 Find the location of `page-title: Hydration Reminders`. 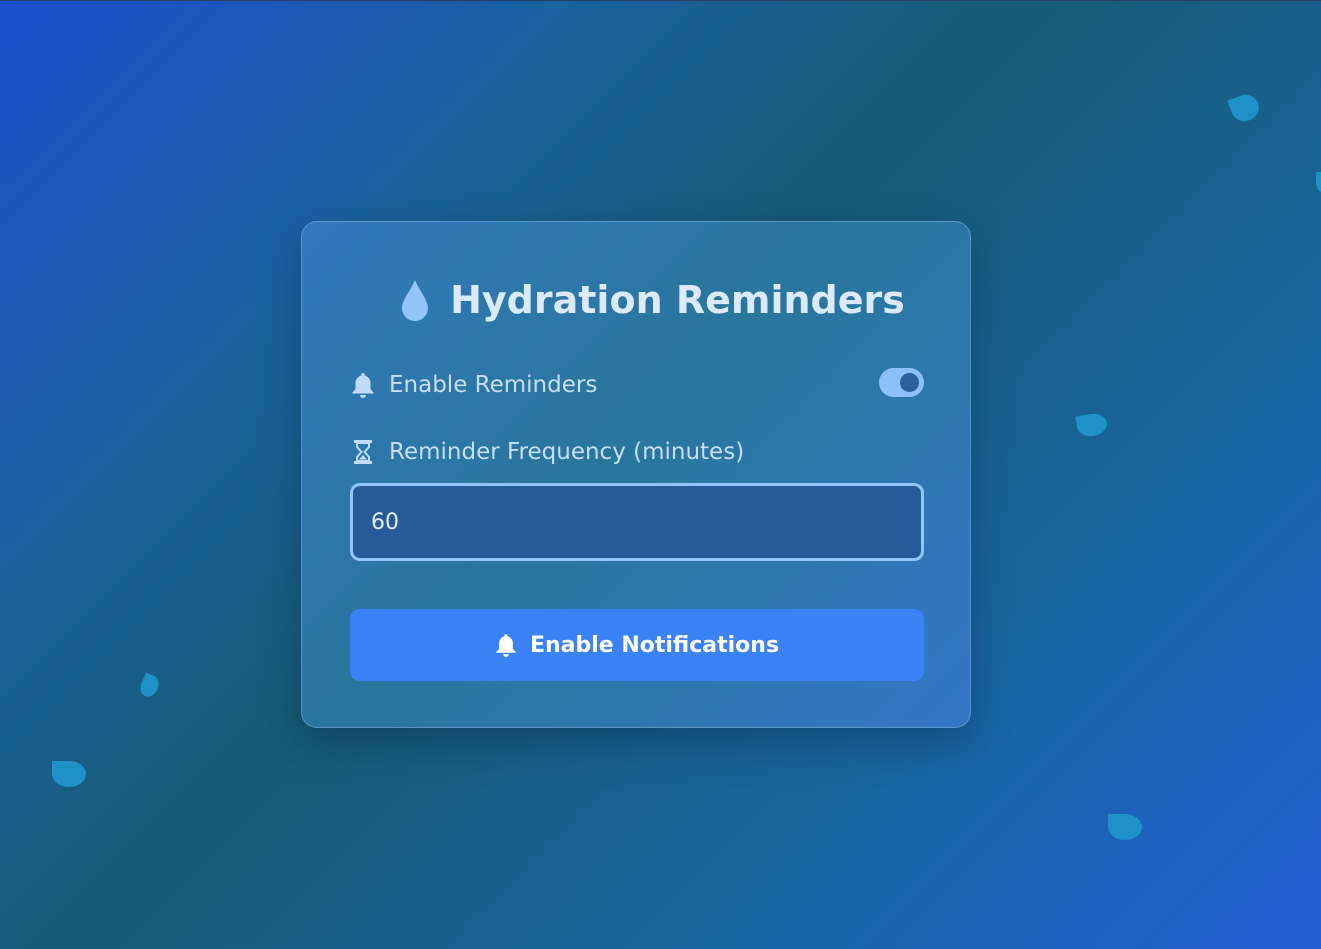

page-title: Hydration Reminders is located at coordinates (660, 300).